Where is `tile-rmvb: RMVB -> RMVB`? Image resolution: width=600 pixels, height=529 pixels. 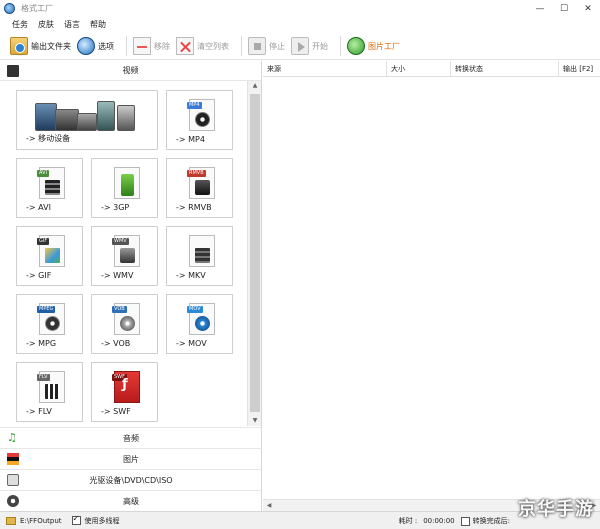 tile-rmvb: RMVB -> RMVB is located at coordinates (199, 188).